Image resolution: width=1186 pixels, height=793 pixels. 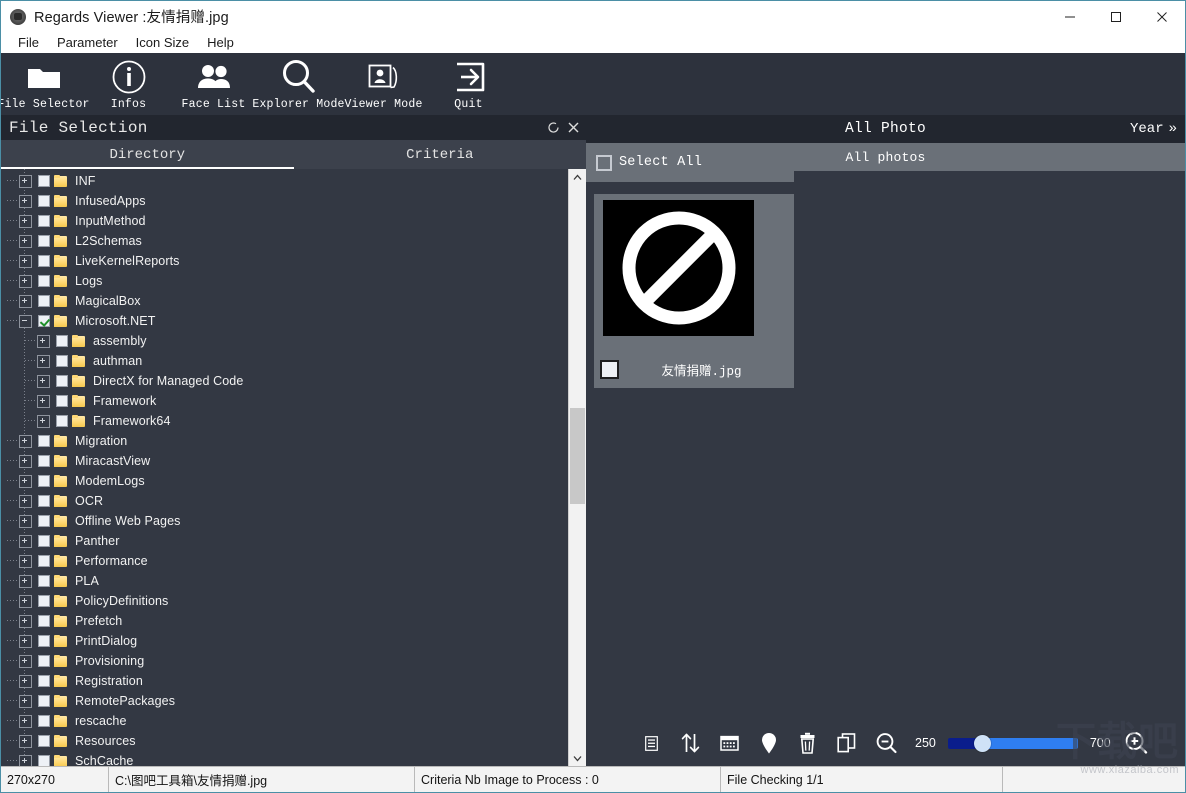 I want to click on toolbar-button-explorer-mode: Explorer Mode, so click(x=298, y=84).